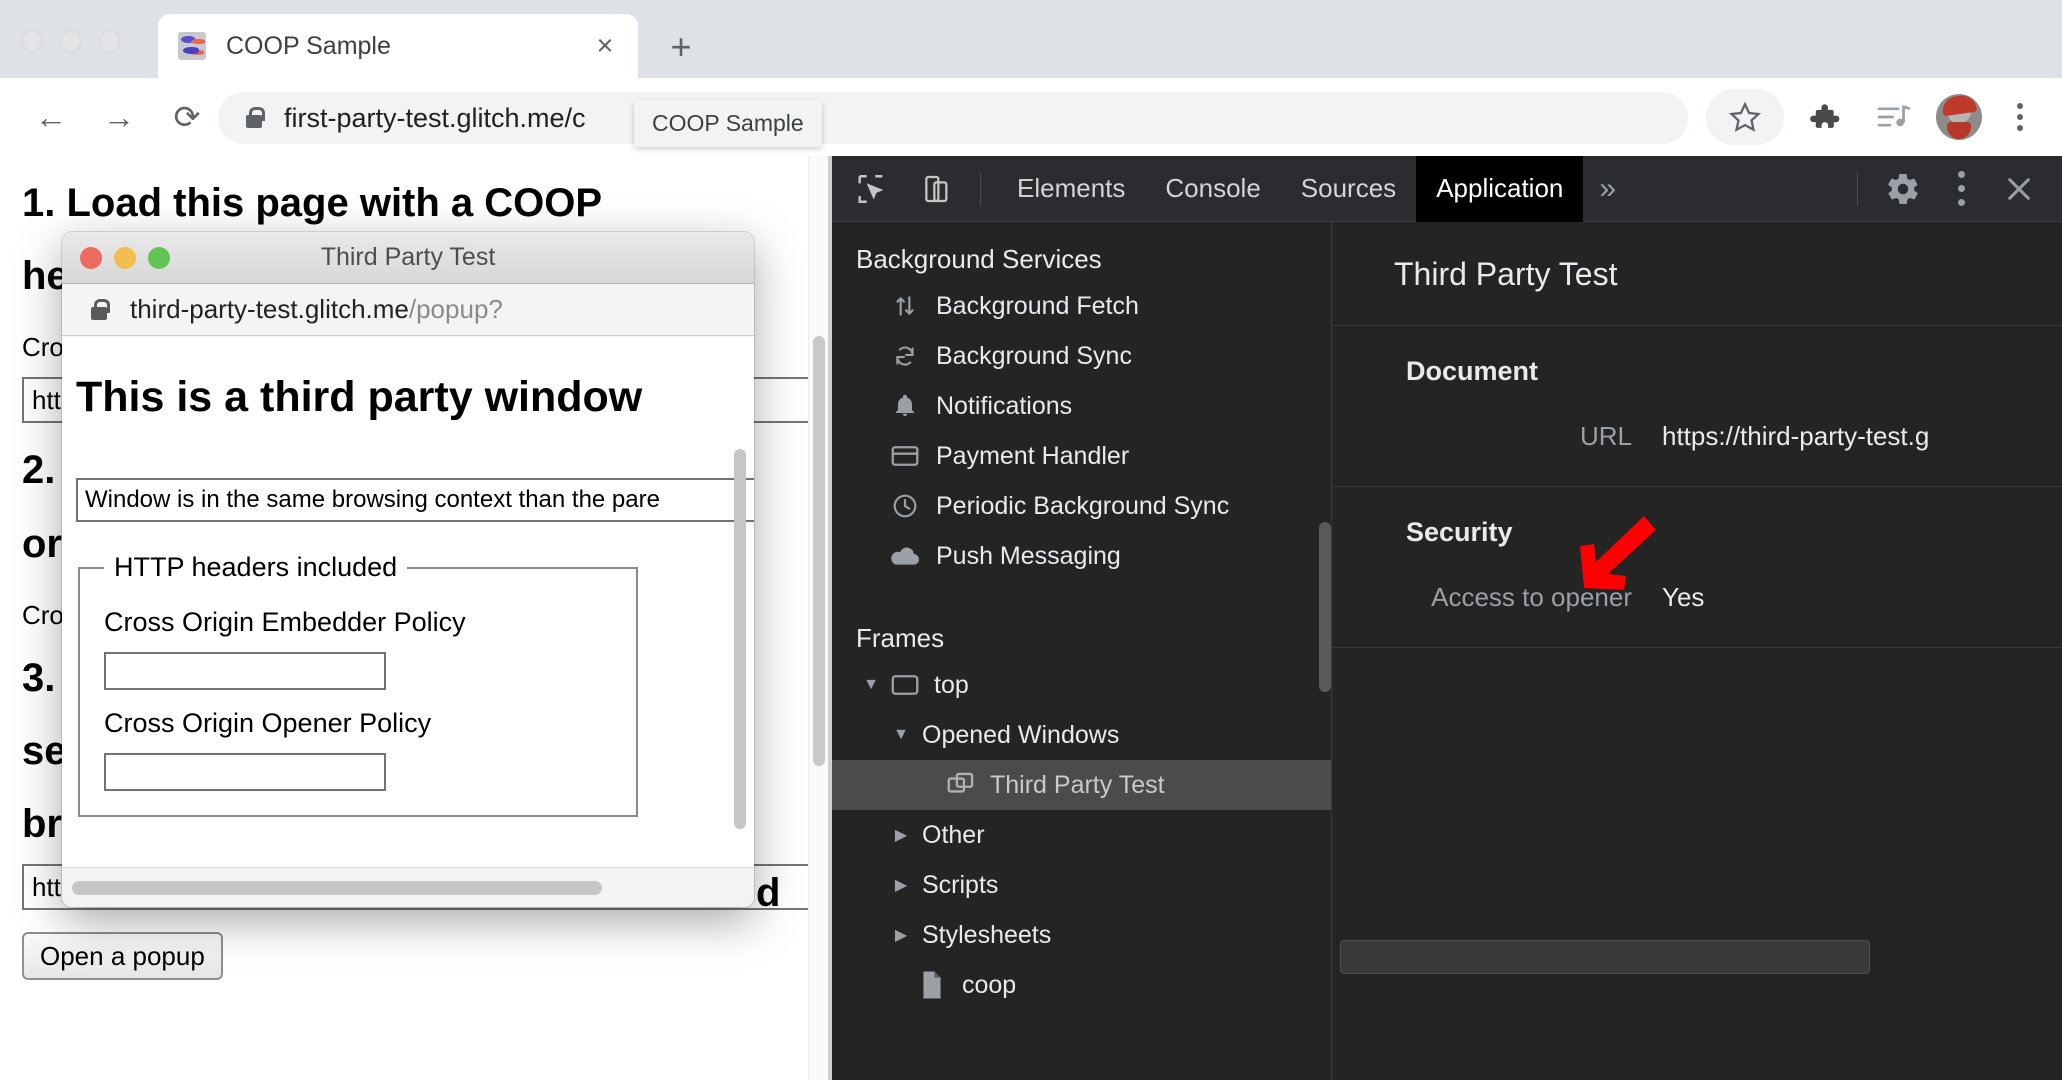  What do you see at coordinates (1745, 117) in the screenshot?
I see `bookmark-star-icon` at bounding box center [1745, 117].